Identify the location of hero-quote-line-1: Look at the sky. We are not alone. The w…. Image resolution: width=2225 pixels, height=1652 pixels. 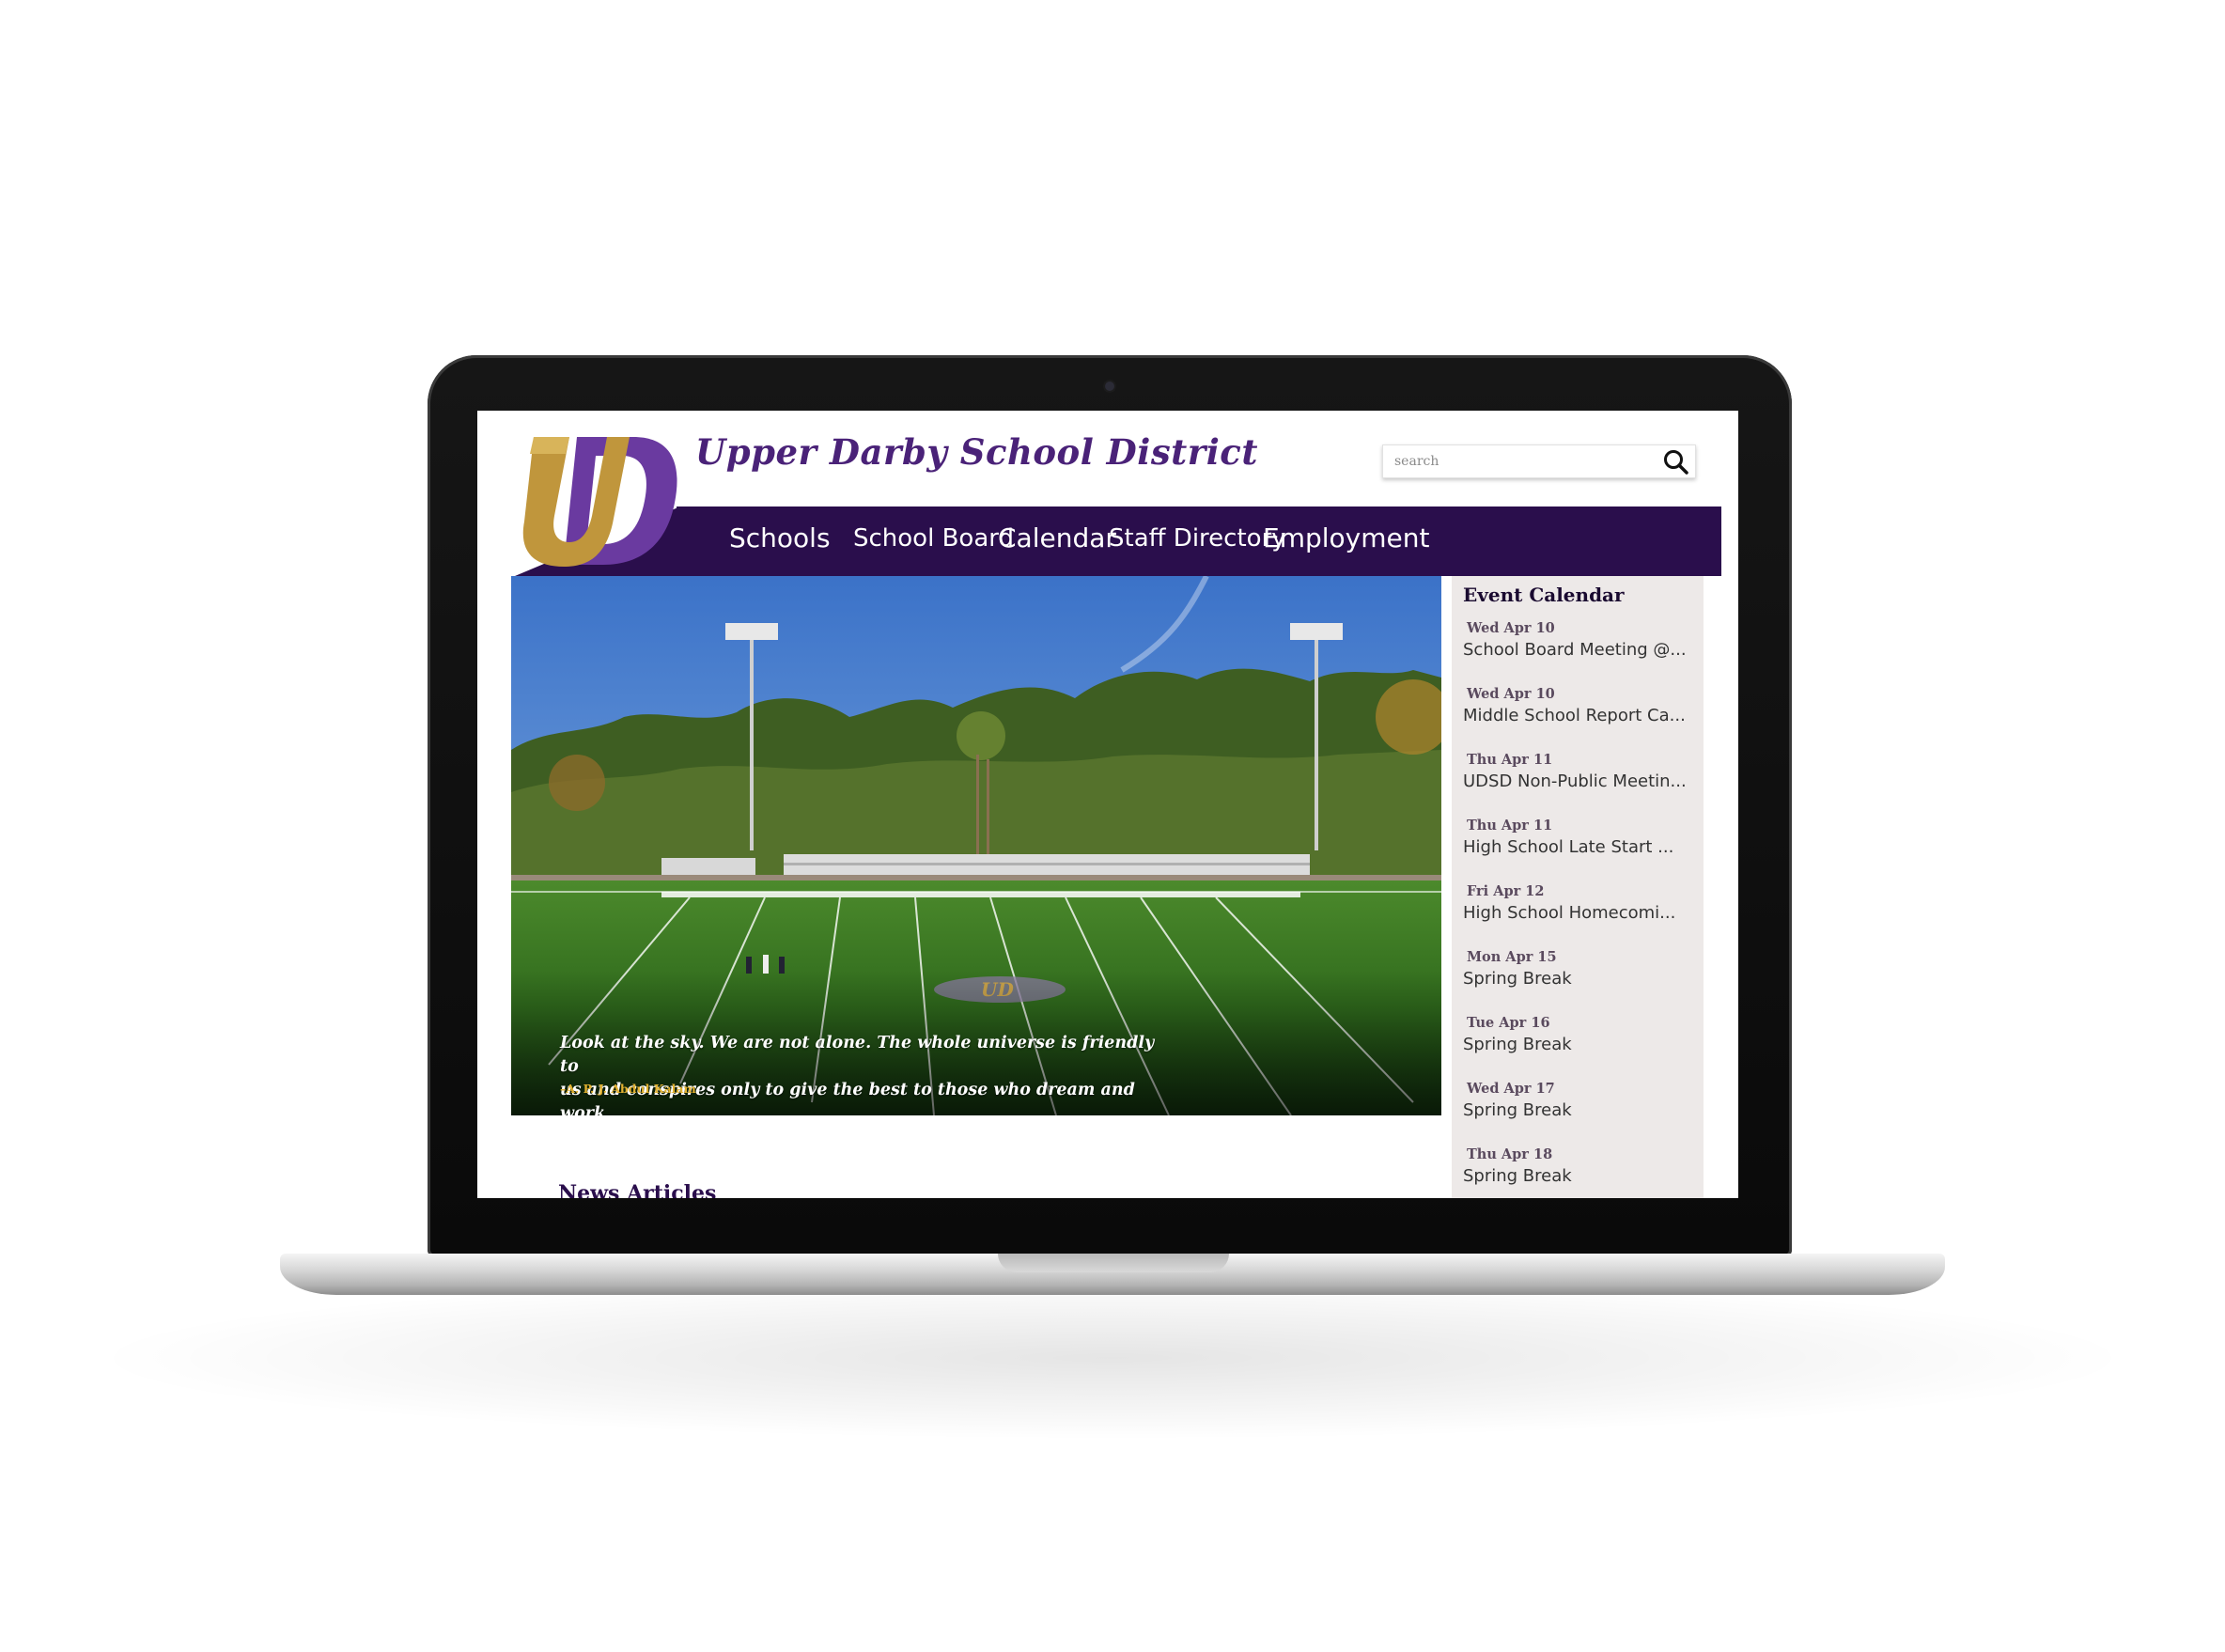
(858, 1055).